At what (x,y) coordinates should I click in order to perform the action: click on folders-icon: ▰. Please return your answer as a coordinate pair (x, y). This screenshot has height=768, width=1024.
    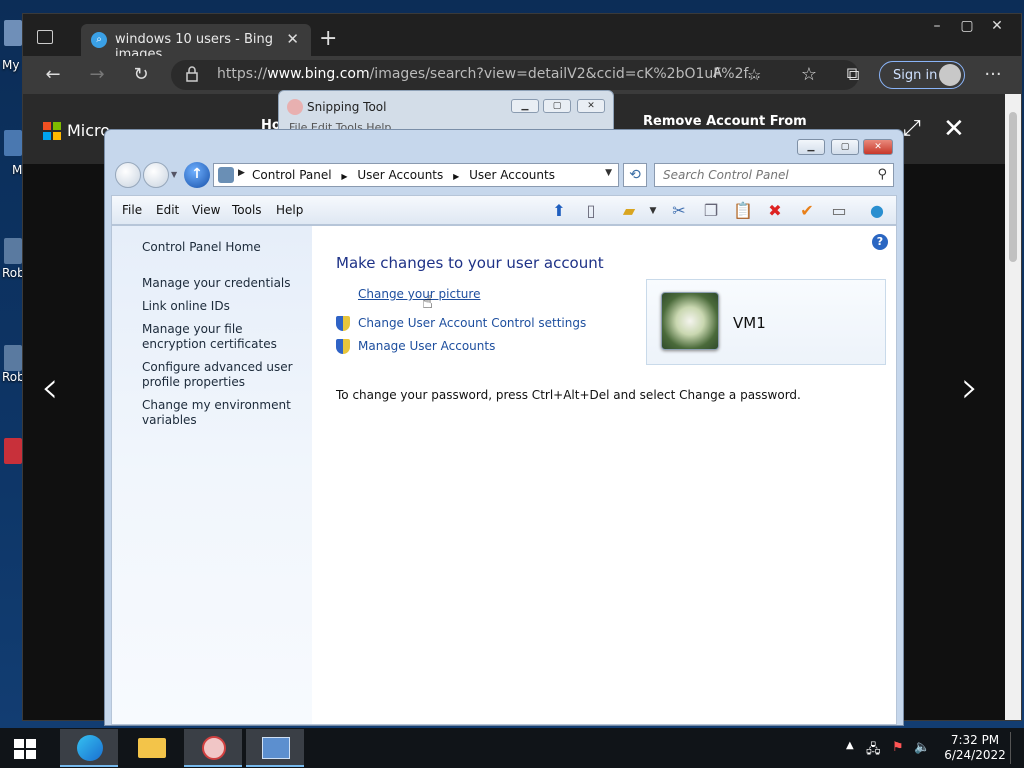
    Looking at the image, I should click on (629, 211).